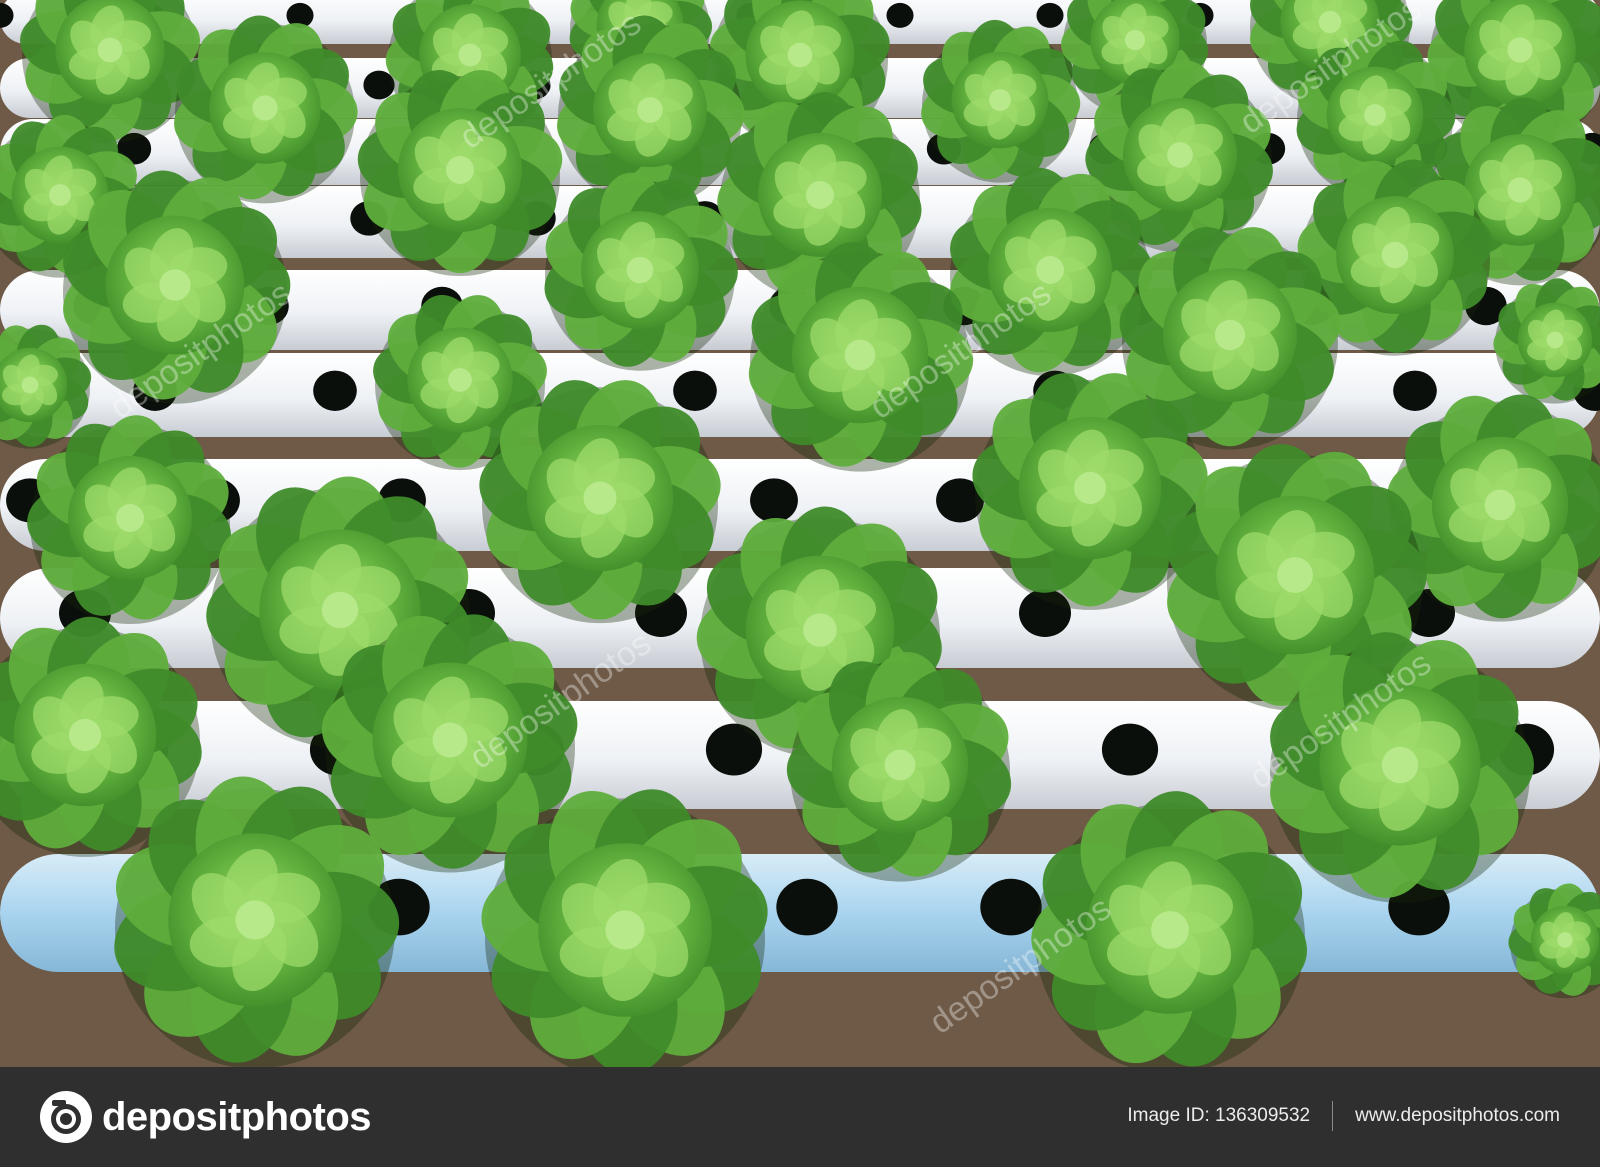  Describe the element at coordinates (1333, 1116) in the screenshot. I see `meta-divider` at that location.